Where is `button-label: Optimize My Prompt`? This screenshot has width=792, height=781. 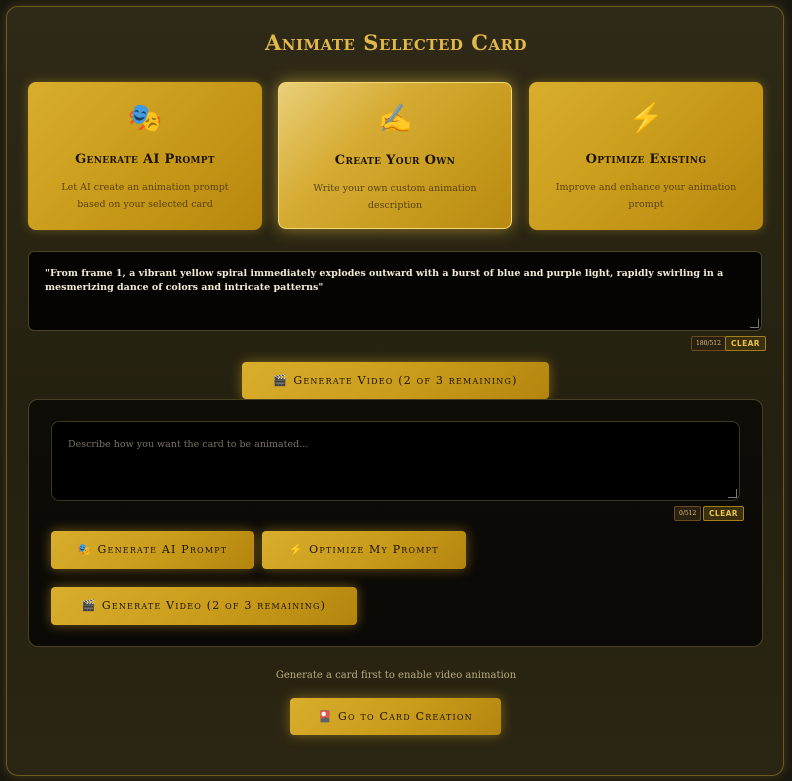 button-label: Optimize My Prompt is located at coordinates (374, 549).